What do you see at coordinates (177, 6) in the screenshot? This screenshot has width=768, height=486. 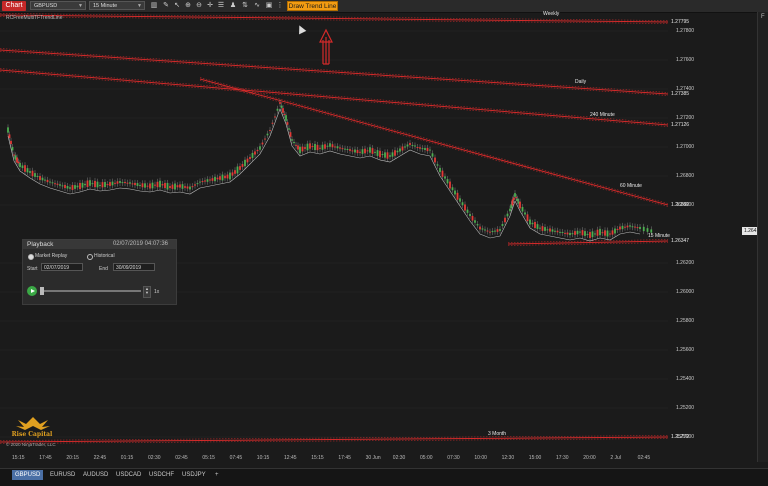 I see `pointer-icon: ↖` at bounding box center [177, 6].